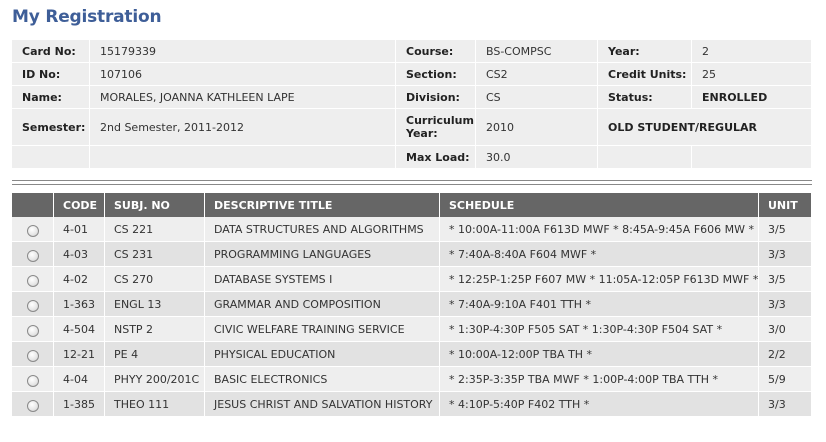 This screenshot has height=442, width=826. Describe the element at coordinates (155, 329) in the screenshot. I see `cell-subject-no: NSTP 2` at that location.